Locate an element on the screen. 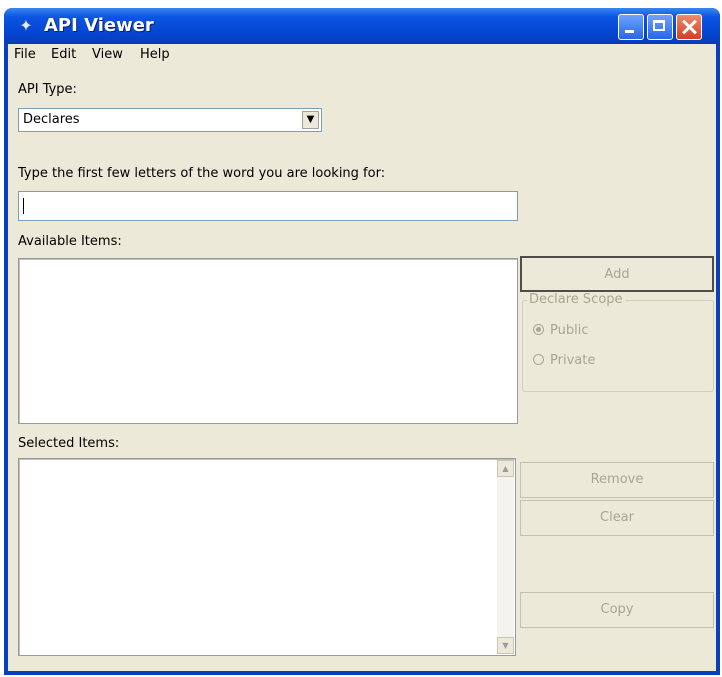  title-bar: ✦ API Viewer is located at coordinates (362, 26).